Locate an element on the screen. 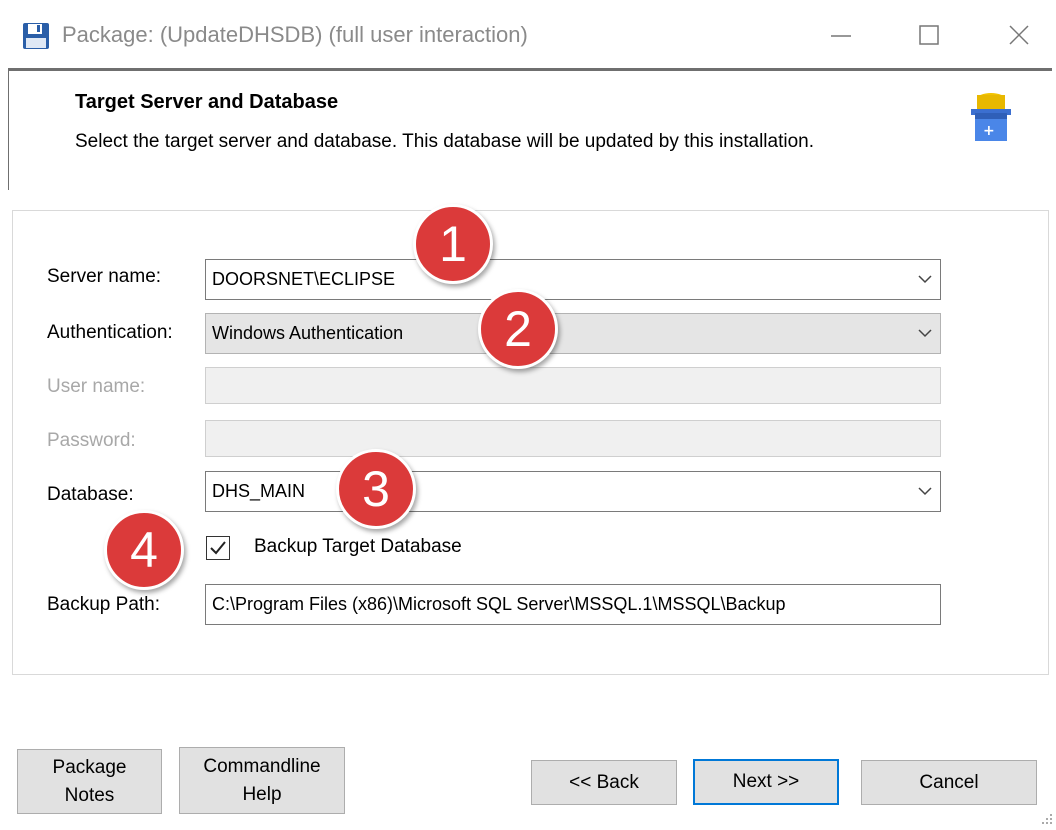  authentication-combo: Windows Authentication is located at coordinates (573, 333).